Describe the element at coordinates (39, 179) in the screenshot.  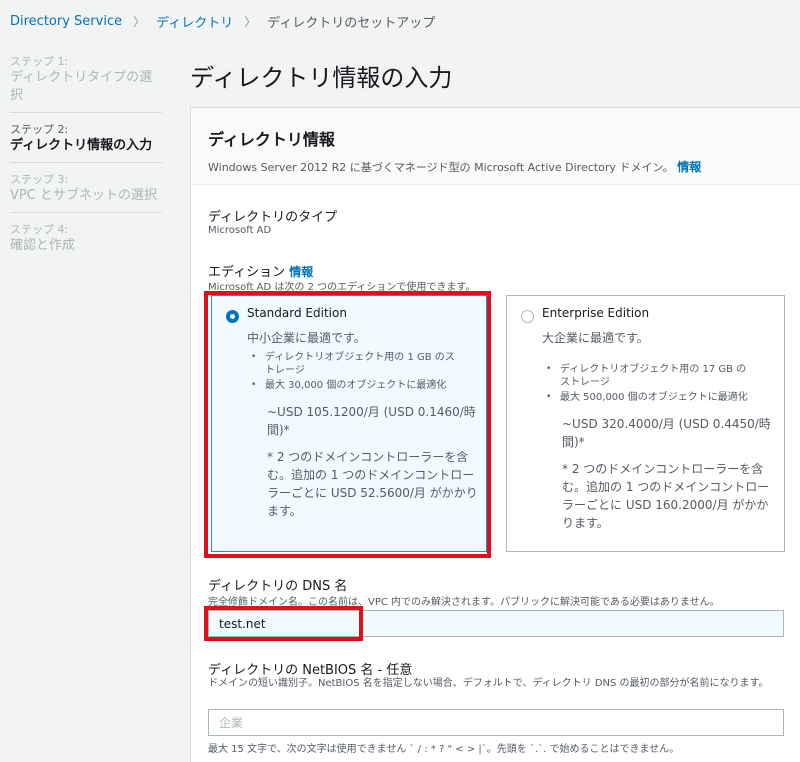
I see `step-number: ステップ 3:` at that location.